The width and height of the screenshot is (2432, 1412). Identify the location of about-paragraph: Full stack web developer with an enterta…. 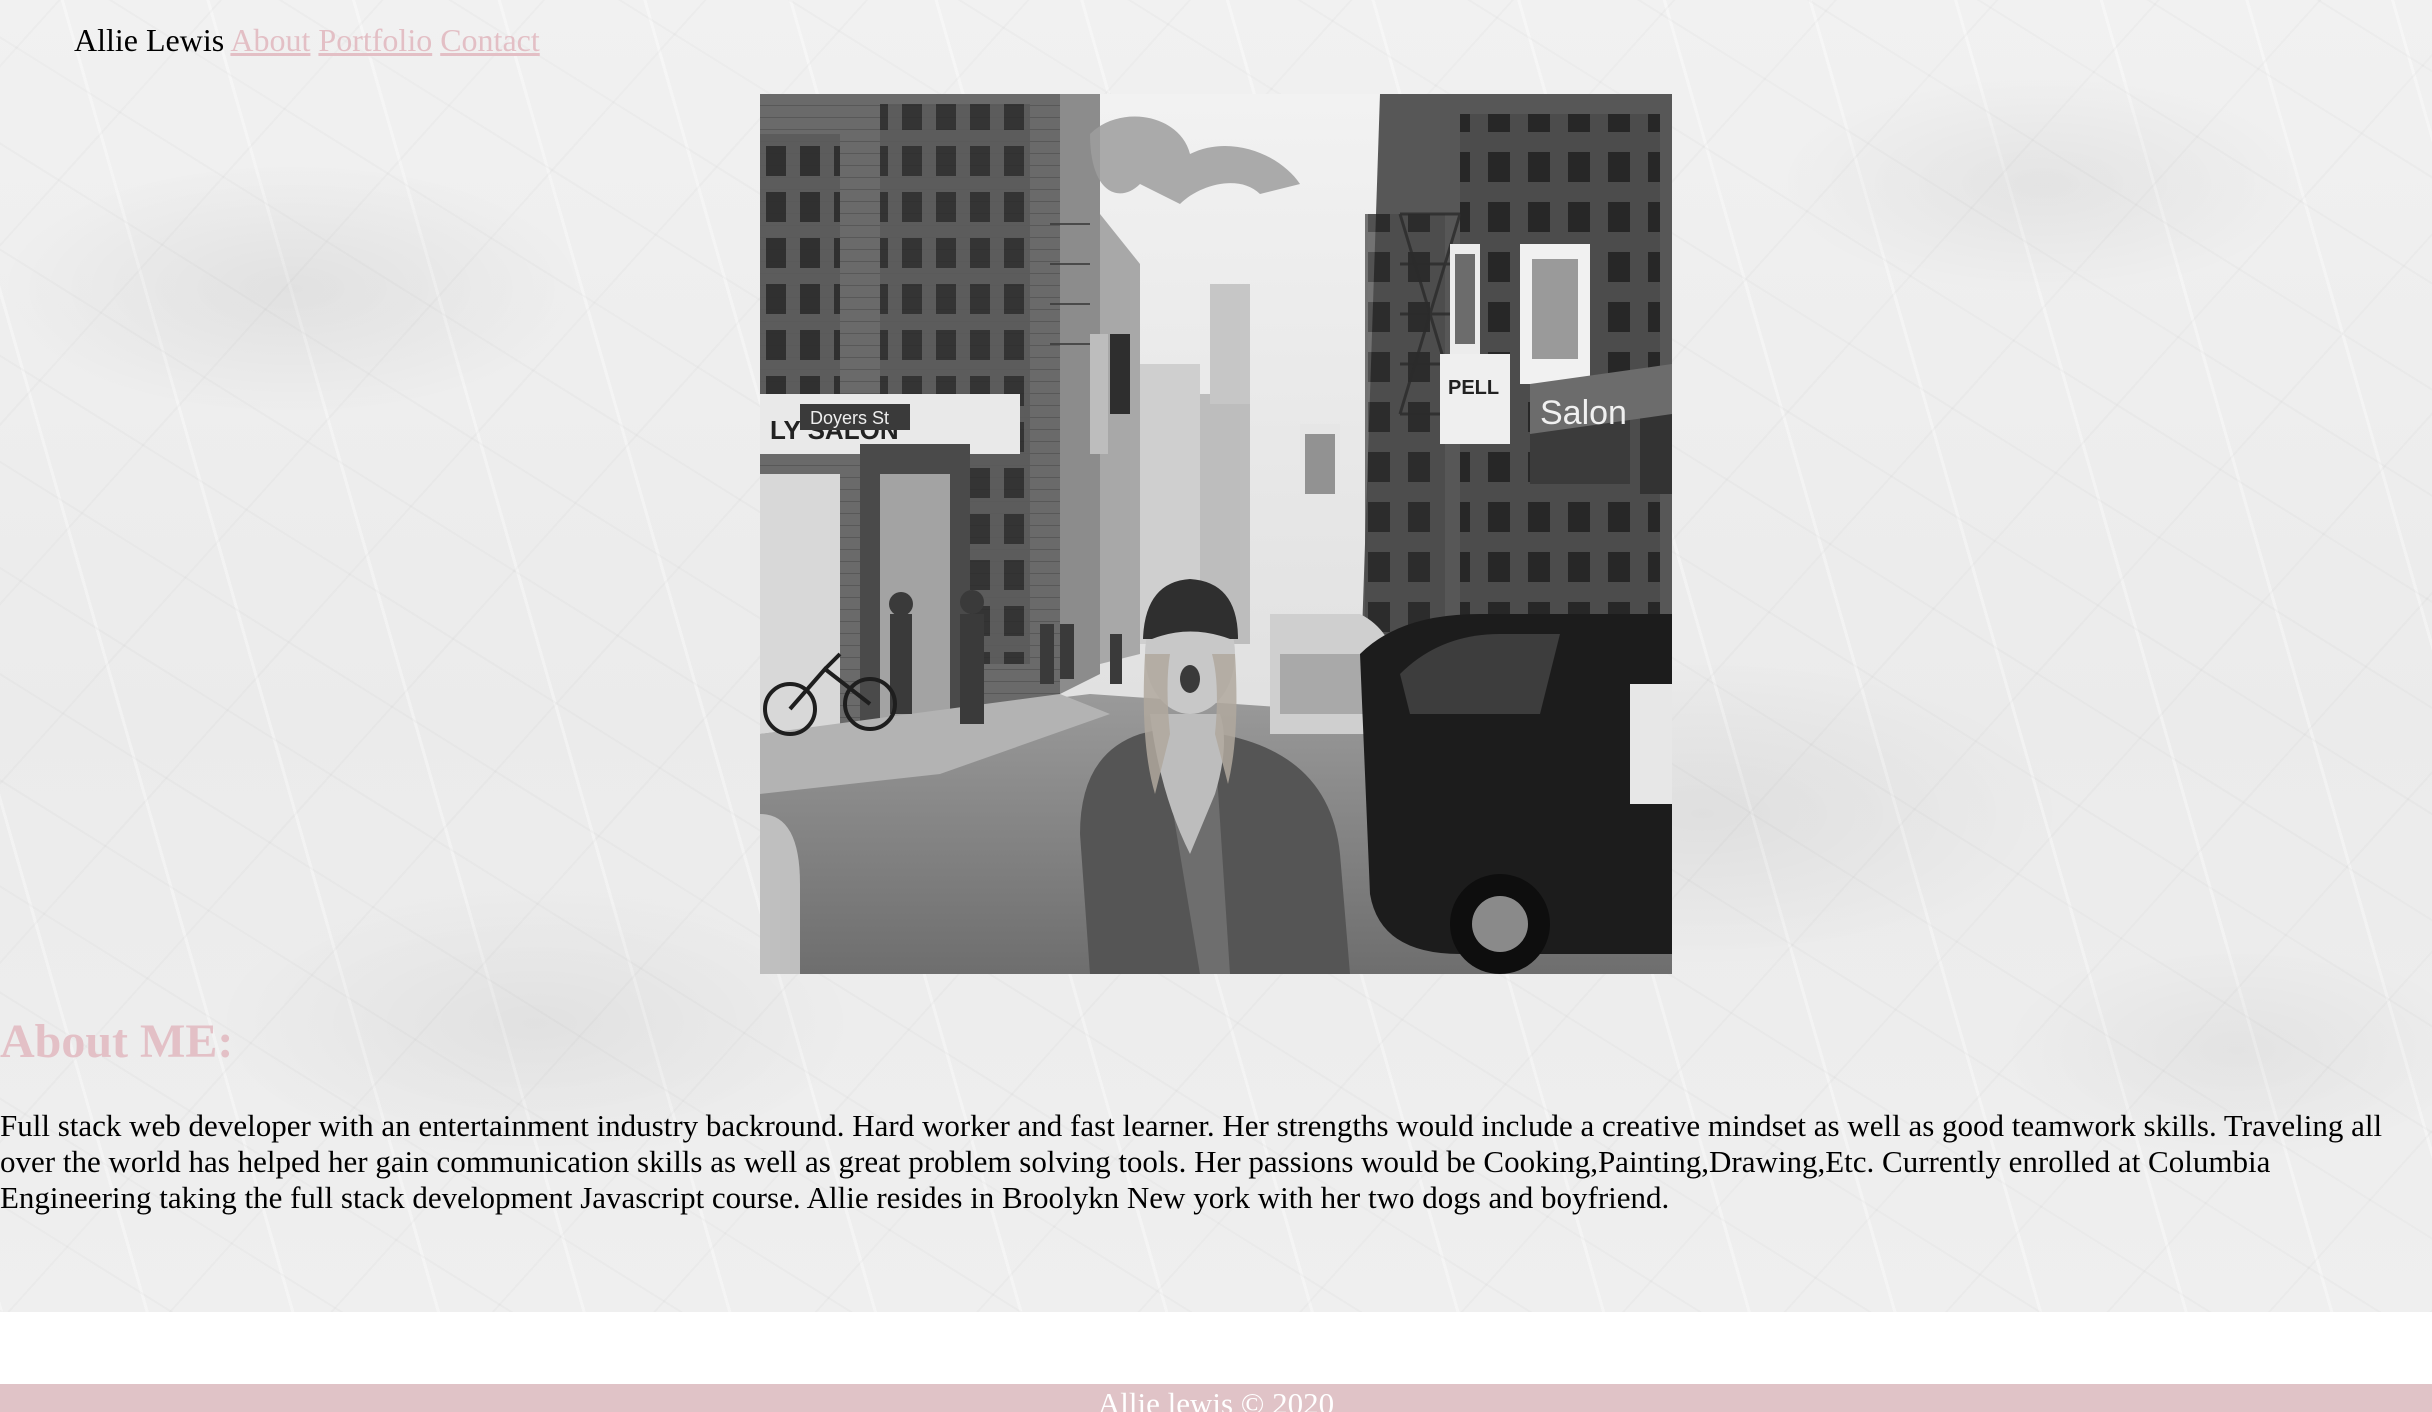
(1191, 1161).